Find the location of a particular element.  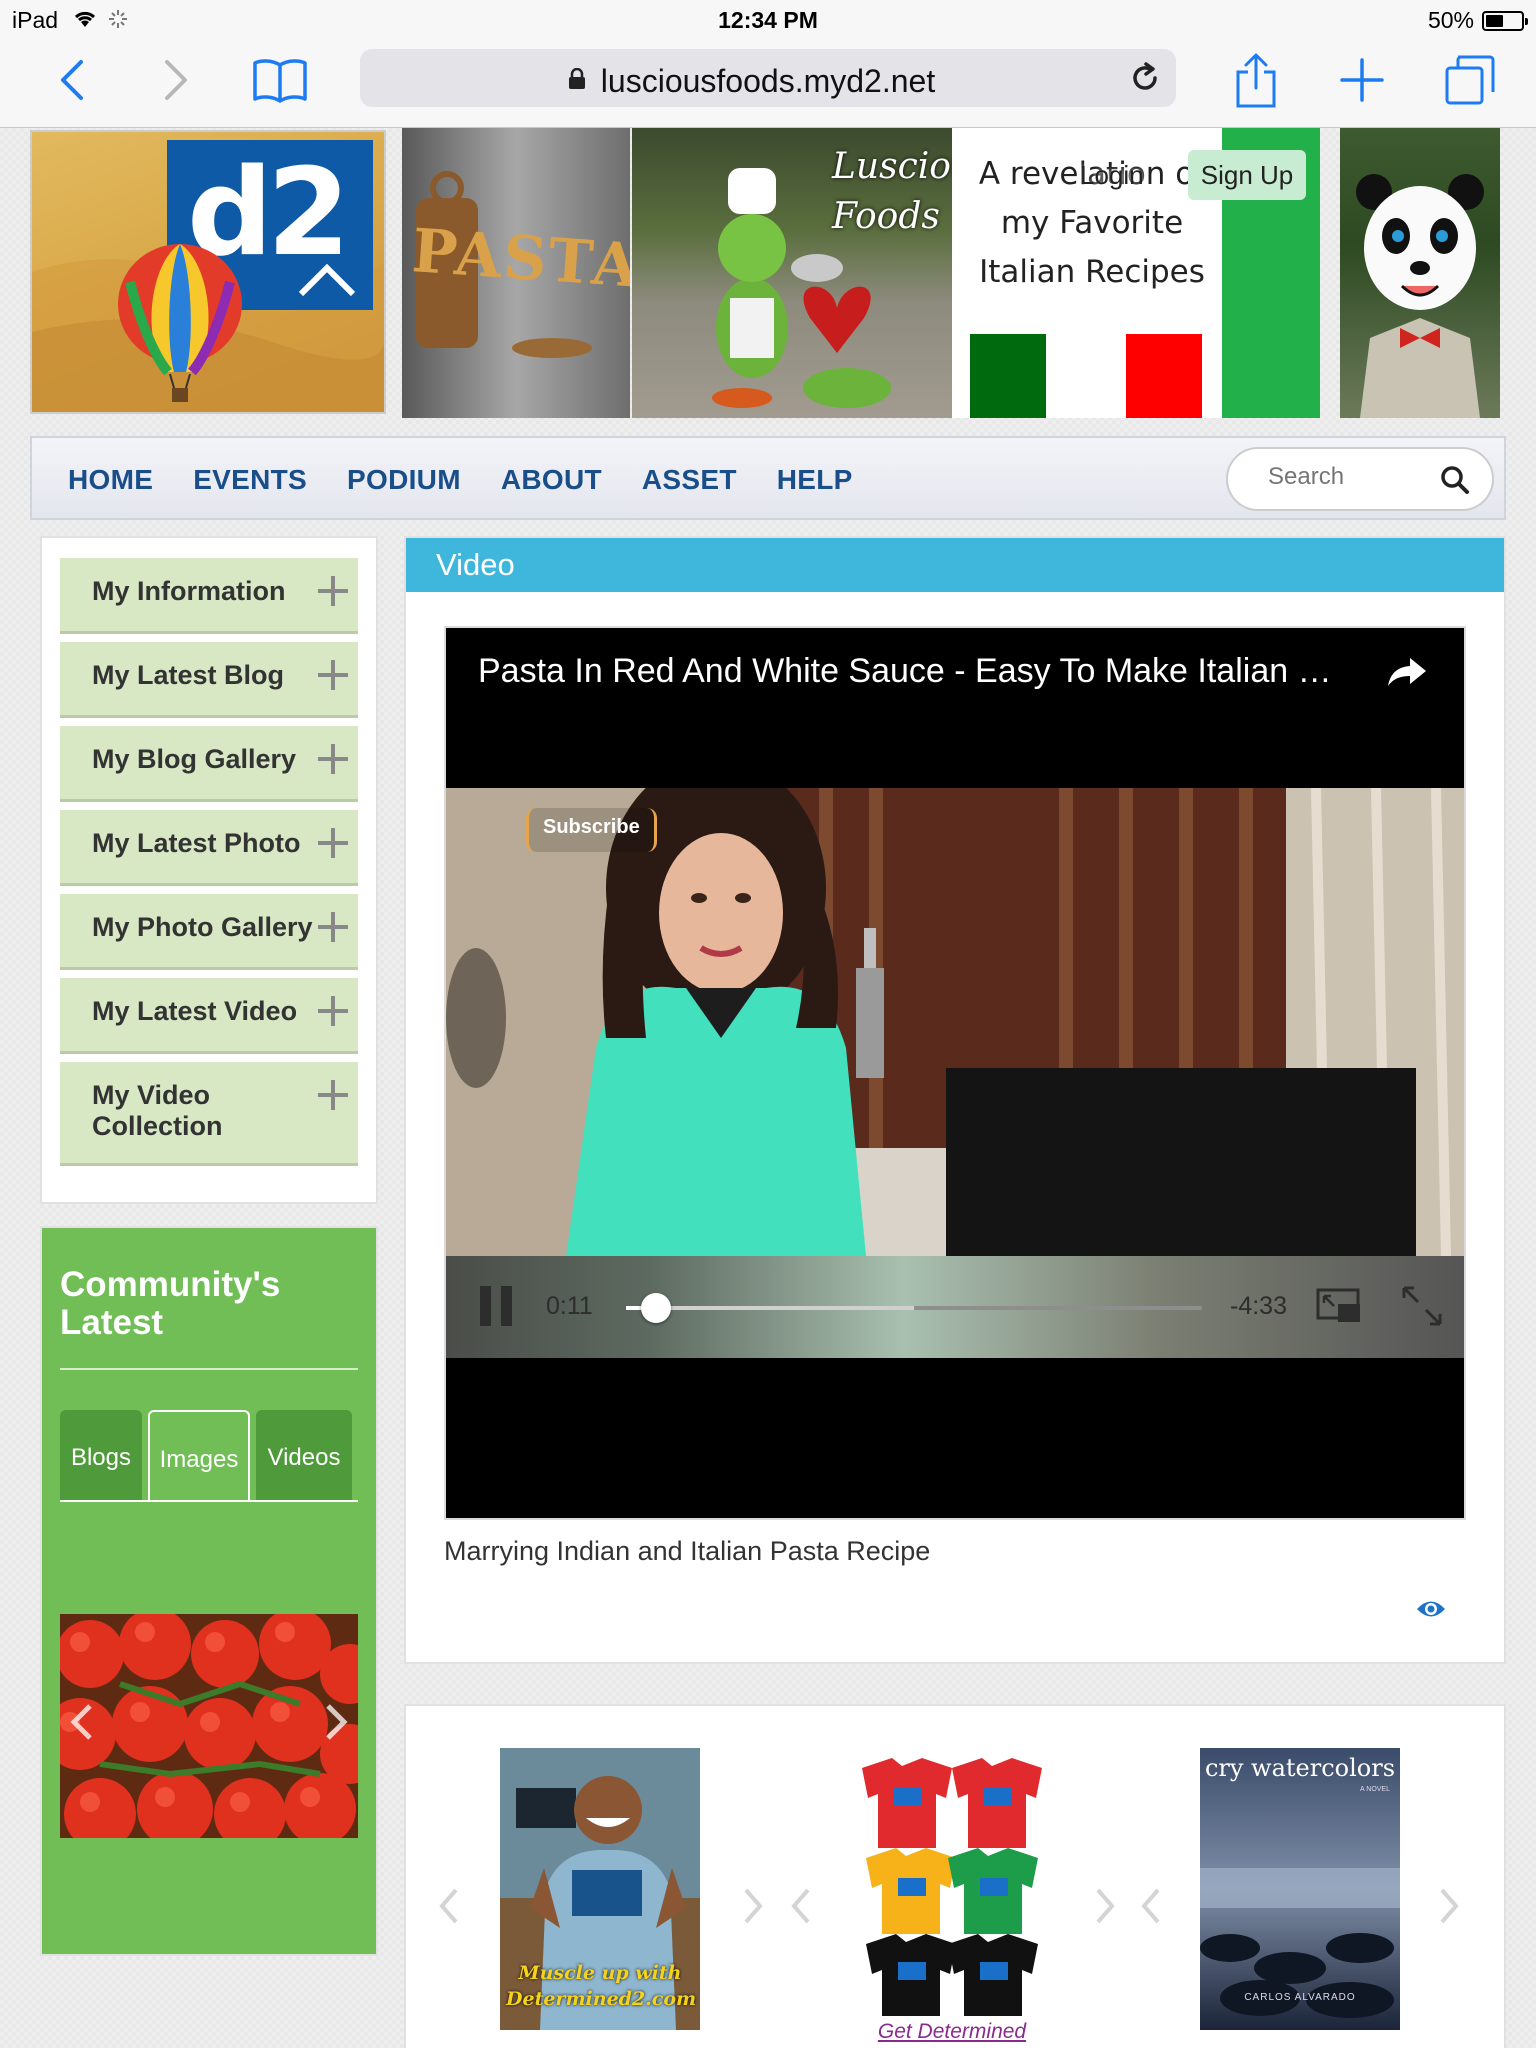

battery-status: 50% is located at coordinates (1477, 20).